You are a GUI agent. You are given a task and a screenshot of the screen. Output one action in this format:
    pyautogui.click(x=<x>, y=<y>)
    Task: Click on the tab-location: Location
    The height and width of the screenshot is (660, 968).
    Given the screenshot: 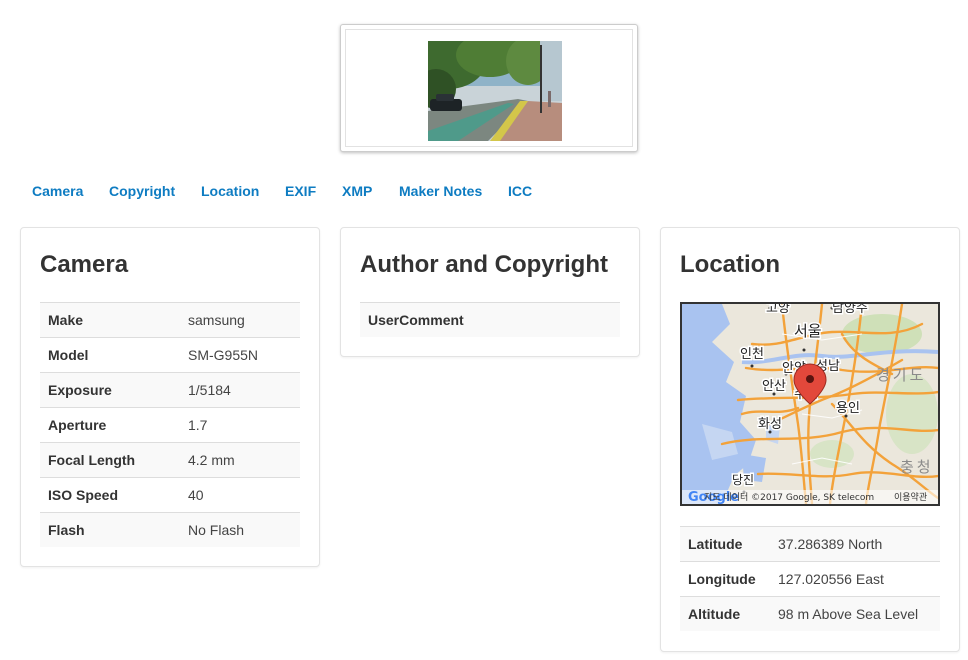 What is the action you would take?
    pyautogui.click(x=230, y=191)
    